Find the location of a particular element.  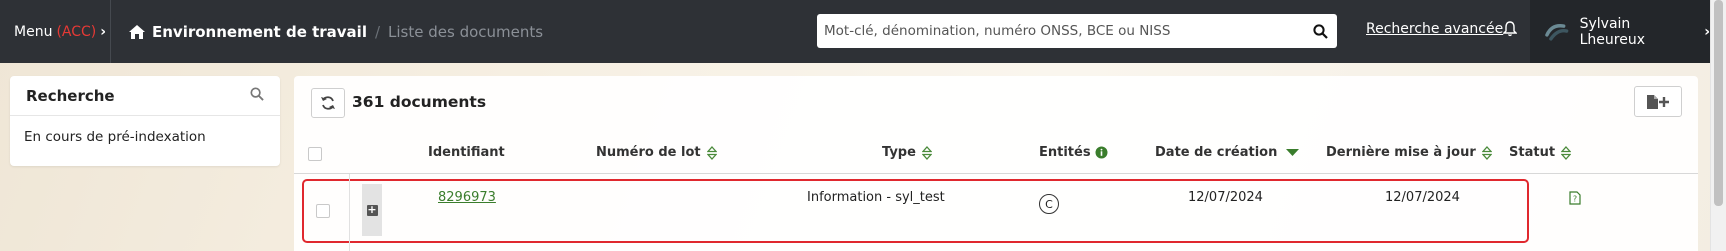

select-all-checkbox is located at coordinates (315, 154).